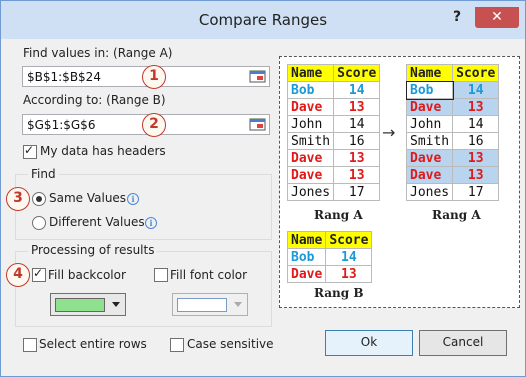 The height and width of the screenshot is (377, 526). I want to click on font-color-dropdown, so click(210, 304).